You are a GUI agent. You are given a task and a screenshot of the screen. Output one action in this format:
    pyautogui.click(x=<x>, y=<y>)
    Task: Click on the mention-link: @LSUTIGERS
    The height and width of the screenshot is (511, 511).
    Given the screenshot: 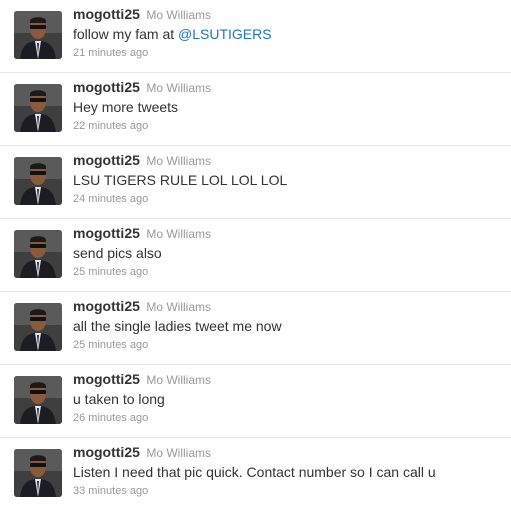 What is the action you would take?
    pyautogui.click(x=225, y=34)
    